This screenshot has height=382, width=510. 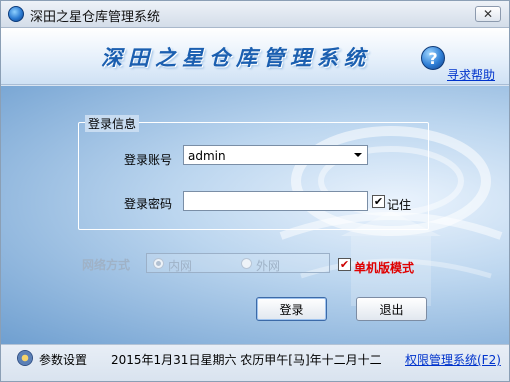 What do you see at coordinates (158, 263) in the screenshot?
I see `radio-intranet` at bounding box center [158, 263].